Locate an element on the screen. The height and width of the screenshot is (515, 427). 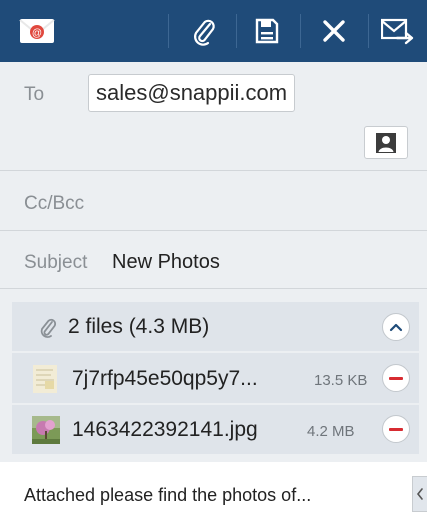
subject-field: New Photos is located at coordinates (166, 262).